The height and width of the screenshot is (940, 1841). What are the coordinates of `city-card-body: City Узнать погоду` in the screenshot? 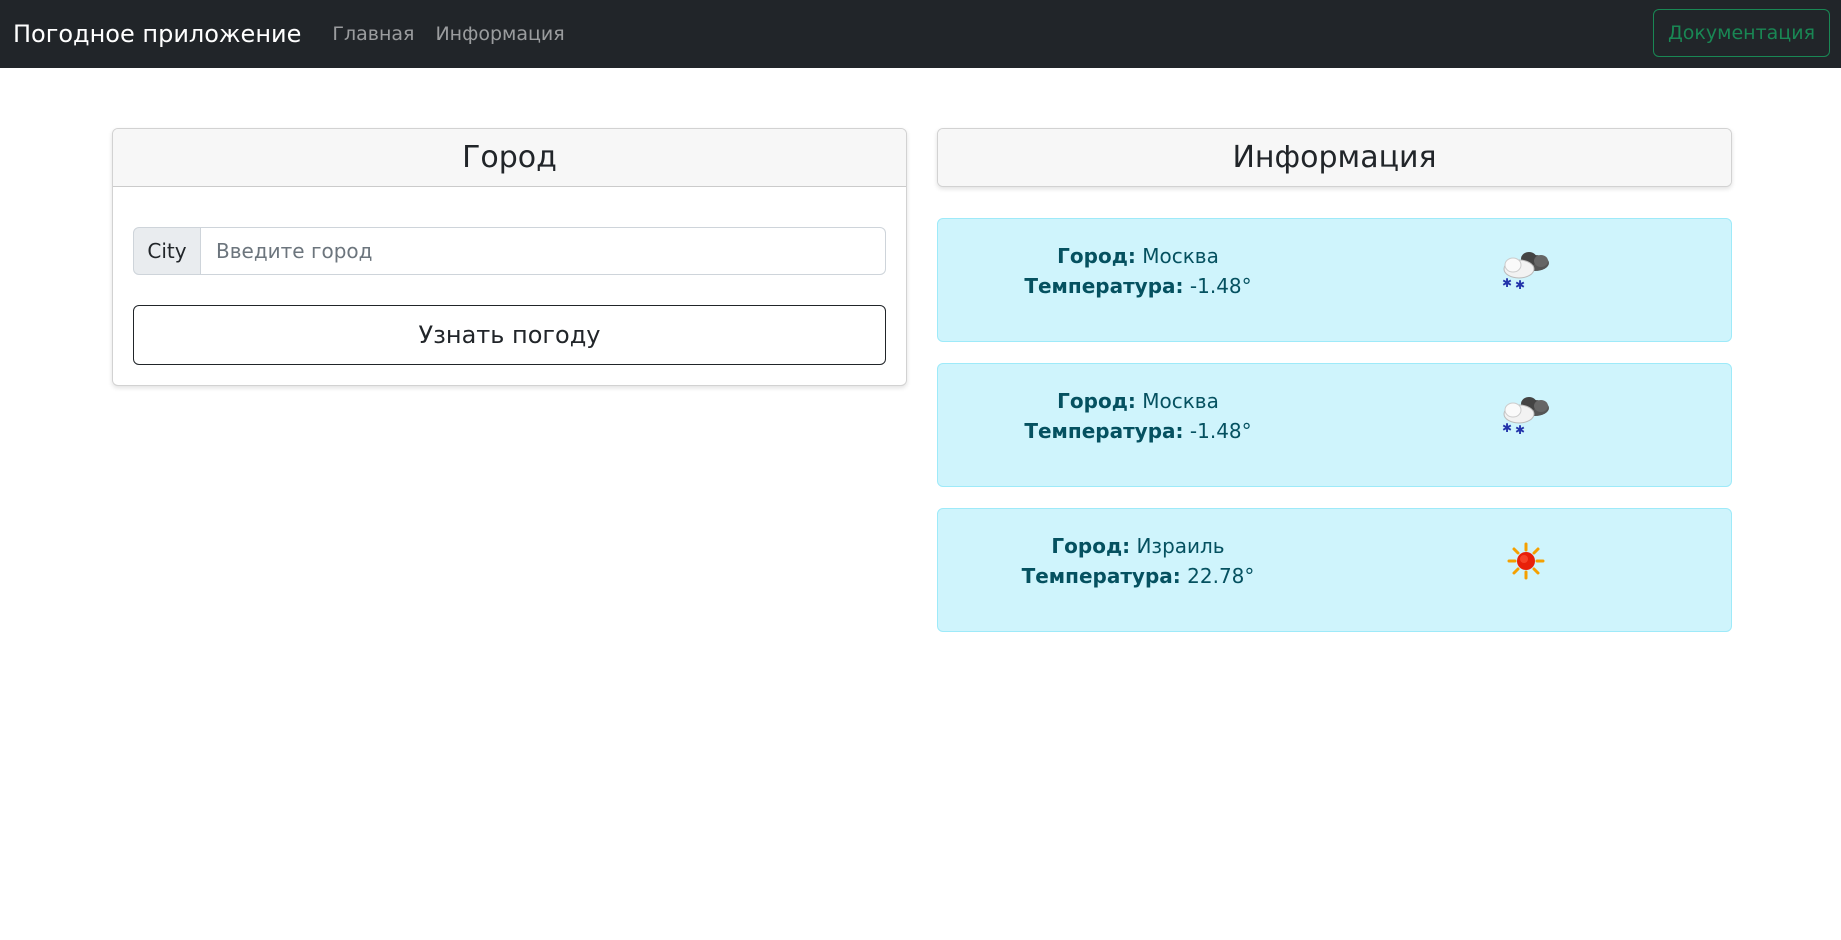 It's located at (509, 286).